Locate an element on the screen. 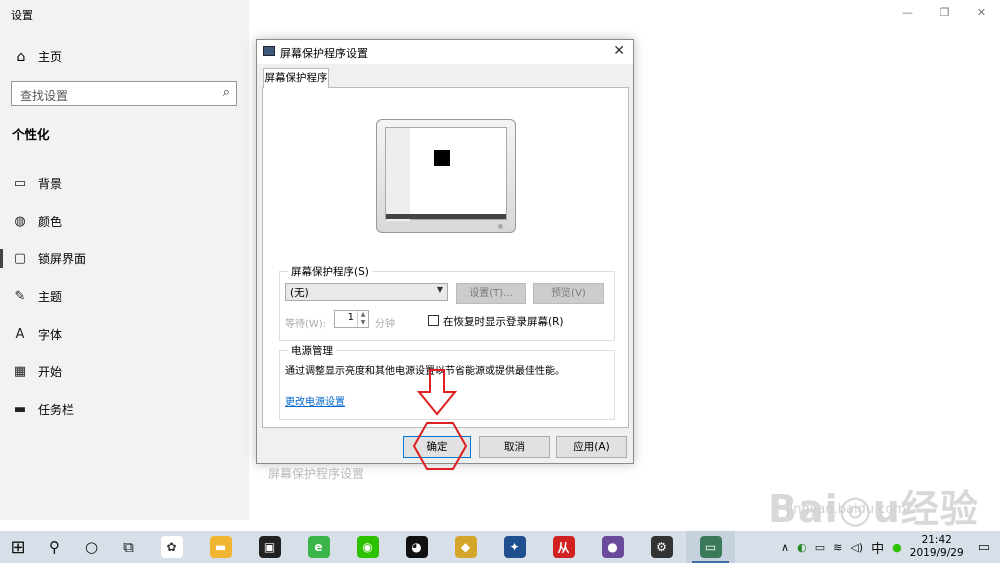  show-hidden-icons-icon: ∧ is located at coordinates (785, 547).